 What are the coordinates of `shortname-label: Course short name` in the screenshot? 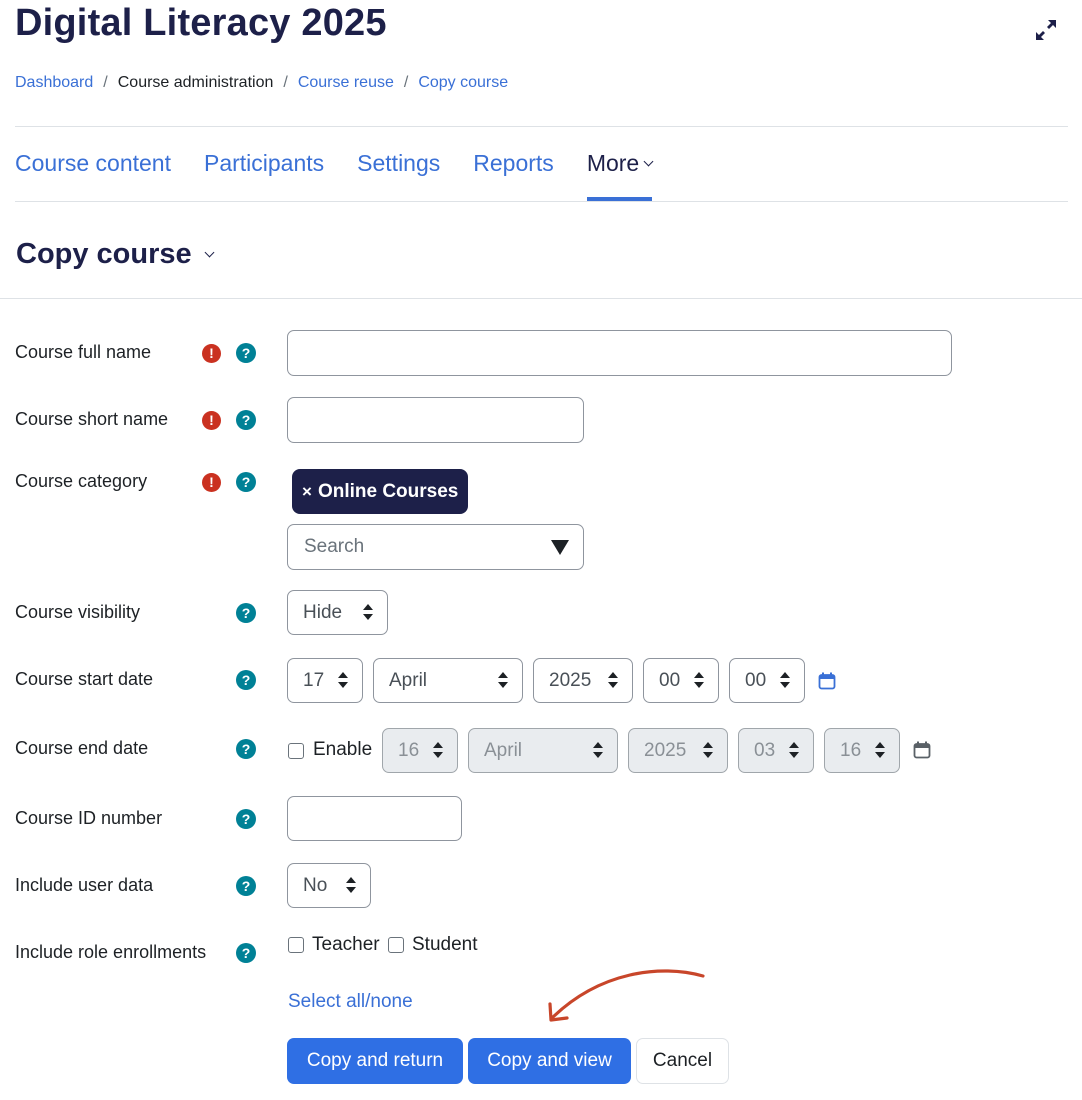 It's located at (92, 419).